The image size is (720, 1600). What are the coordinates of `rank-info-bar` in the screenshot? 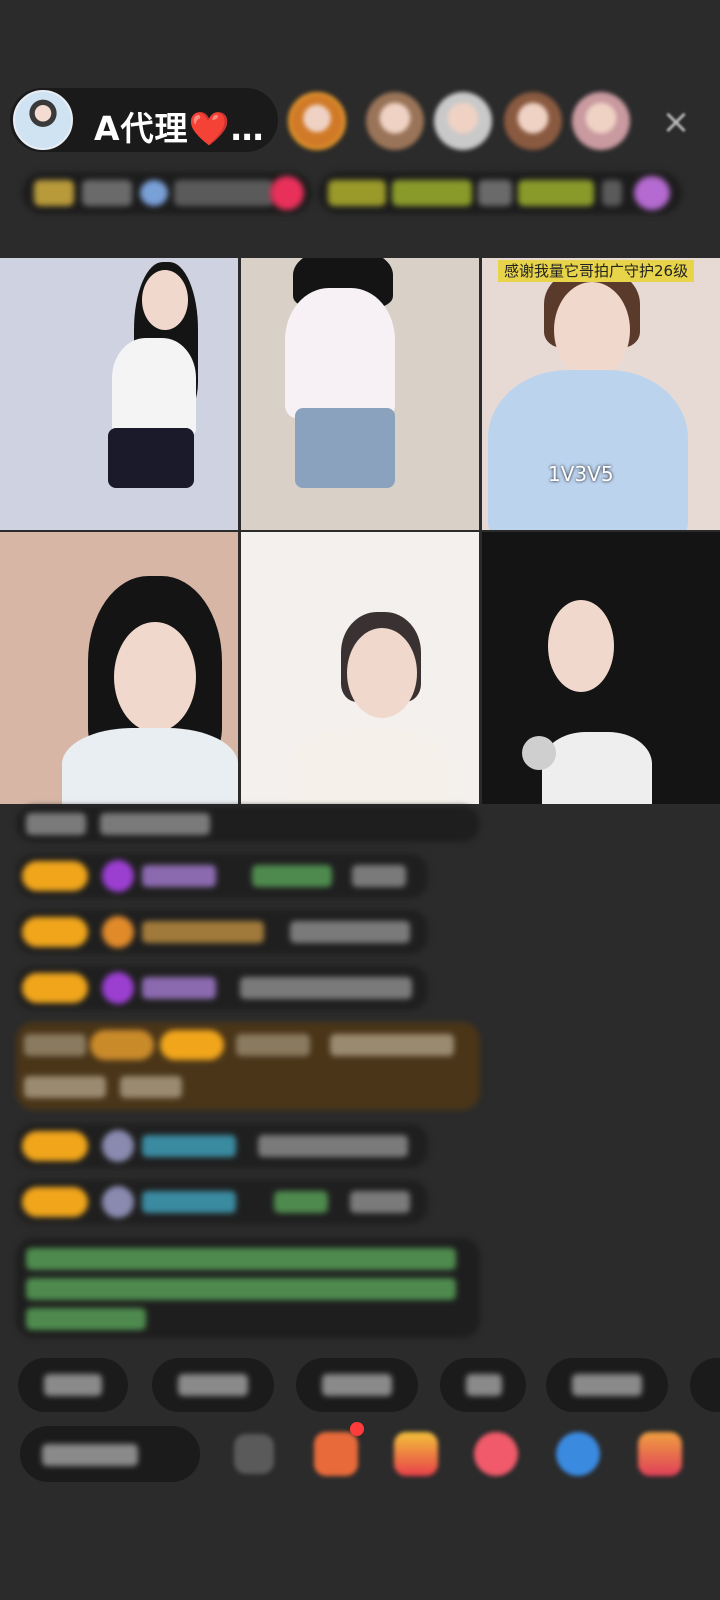 It's located at (356, 193).